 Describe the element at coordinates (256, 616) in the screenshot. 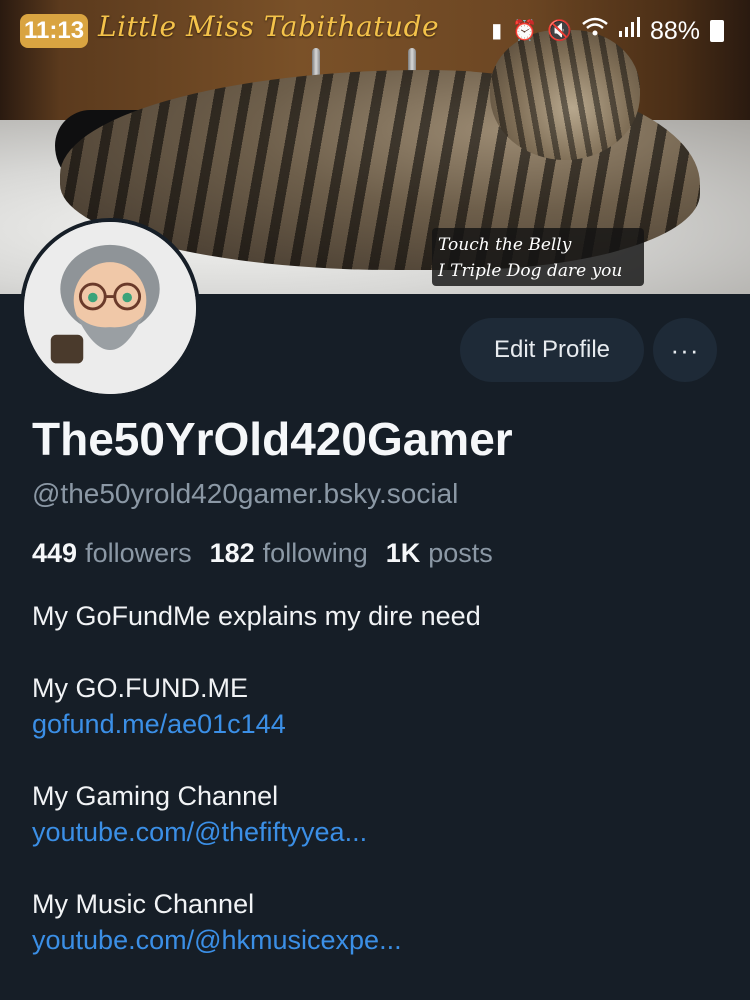

I see `bio-text: My GoFundMe explains my dire need` at that location.